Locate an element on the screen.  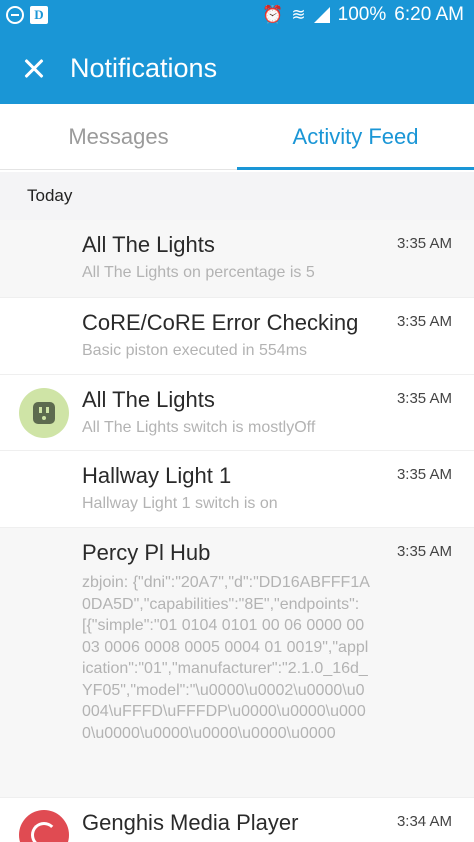
minus-circle-icon is located at coordinates (15, 15).